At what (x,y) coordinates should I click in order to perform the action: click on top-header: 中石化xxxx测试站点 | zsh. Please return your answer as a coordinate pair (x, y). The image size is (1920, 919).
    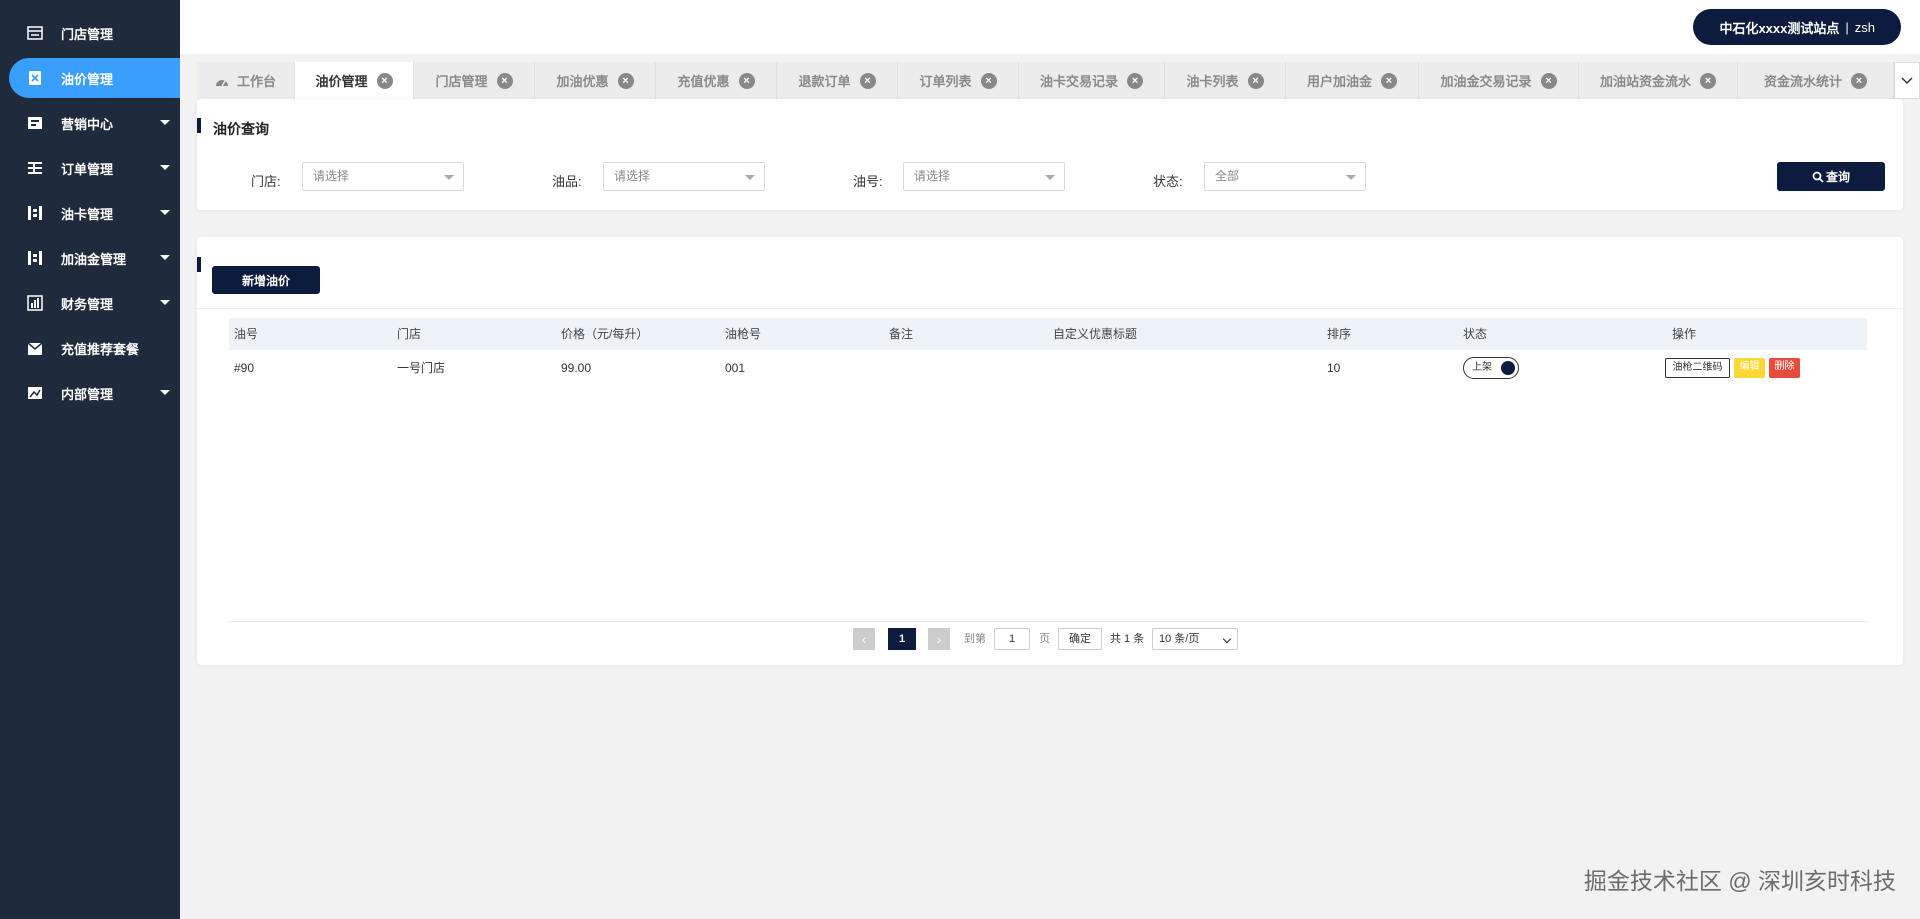
    Looking at the image, I should click on (1050, 27).